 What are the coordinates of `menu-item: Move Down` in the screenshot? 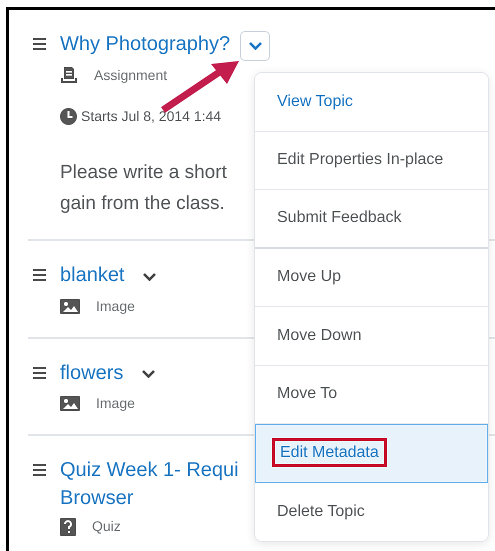 It's located at (371, 336).